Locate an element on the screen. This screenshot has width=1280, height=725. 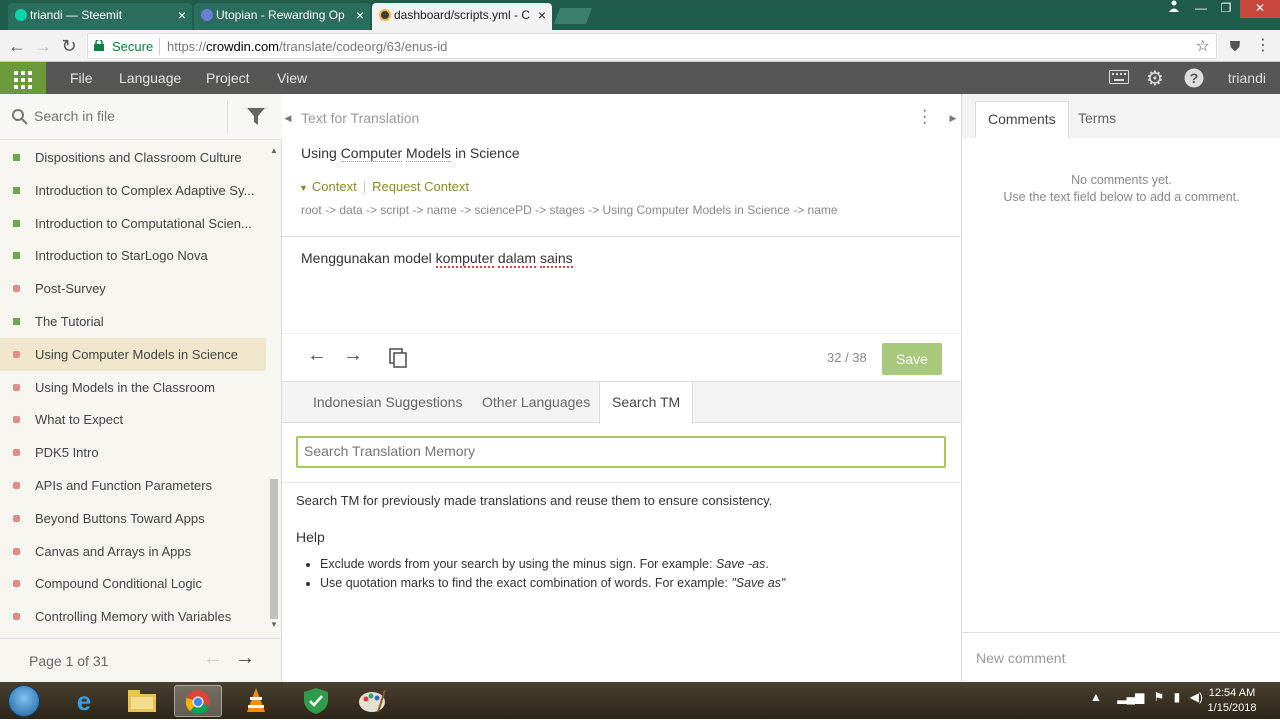
file-explorer-icon is located at coordinates (142, 701).